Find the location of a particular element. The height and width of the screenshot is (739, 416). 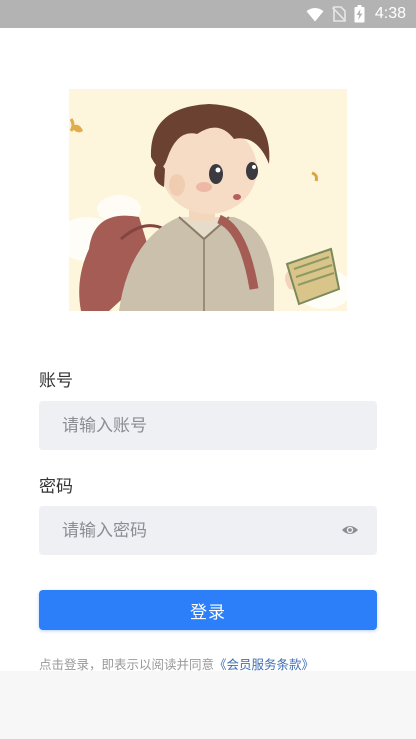

terms-link: 《会员服务条款》 is located at coordinates (264, 664).